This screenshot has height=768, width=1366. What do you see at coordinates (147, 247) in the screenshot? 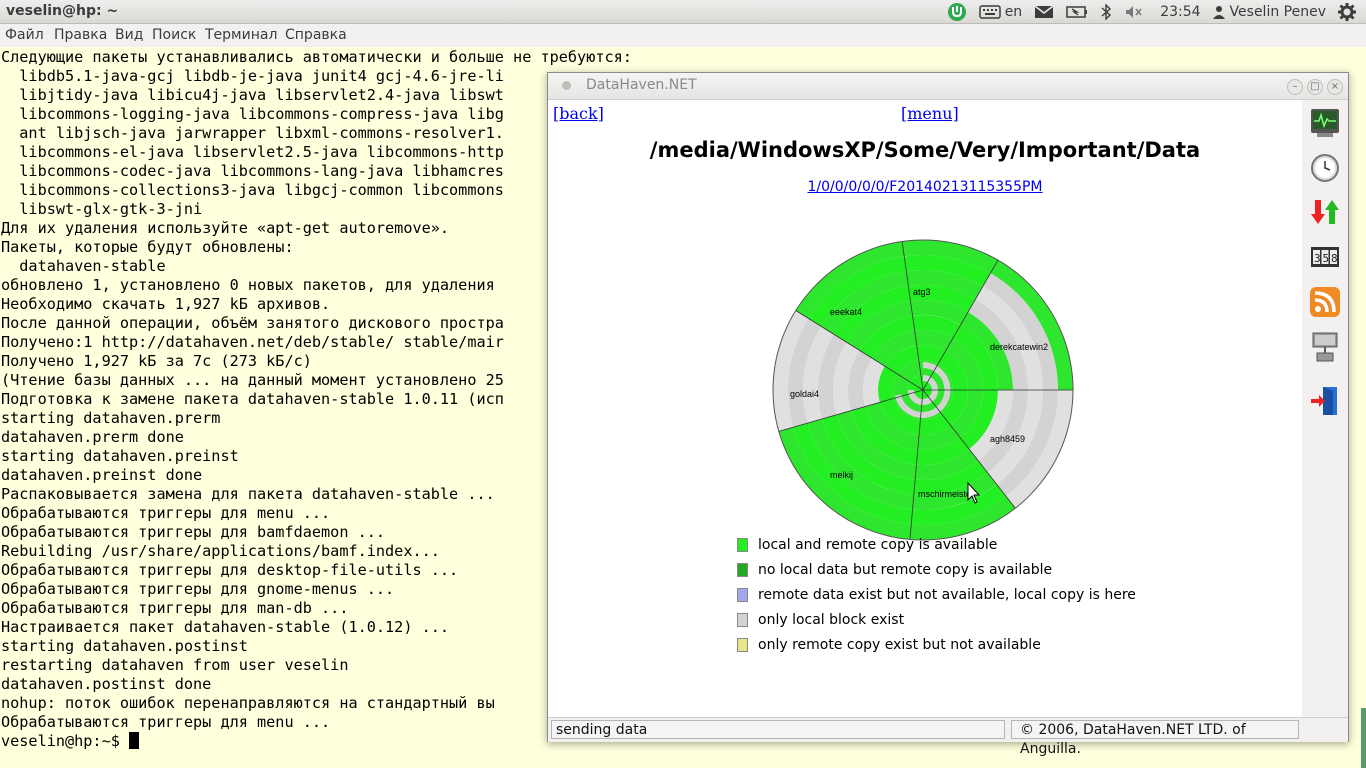
I see `terminal-line: Пакеты, которые будут обновлены:` at bounding box center [147, 247].